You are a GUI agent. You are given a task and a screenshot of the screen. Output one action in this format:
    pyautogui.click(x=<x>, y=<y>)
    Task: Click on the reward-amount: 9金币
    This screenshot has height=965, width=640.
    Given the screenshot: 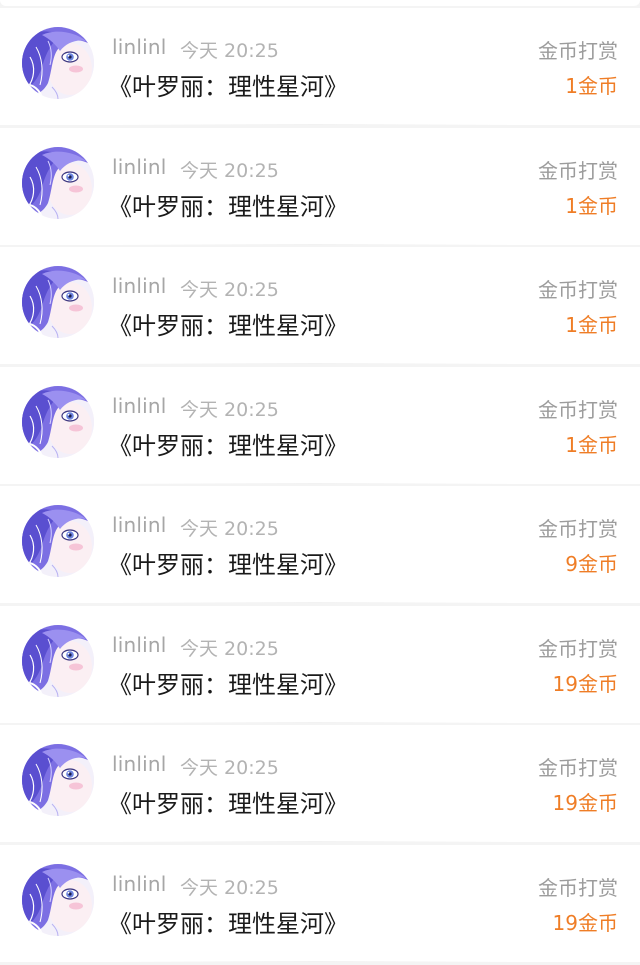 What is the action you would take?
    pyautogui.click(x=591, y=564)
    